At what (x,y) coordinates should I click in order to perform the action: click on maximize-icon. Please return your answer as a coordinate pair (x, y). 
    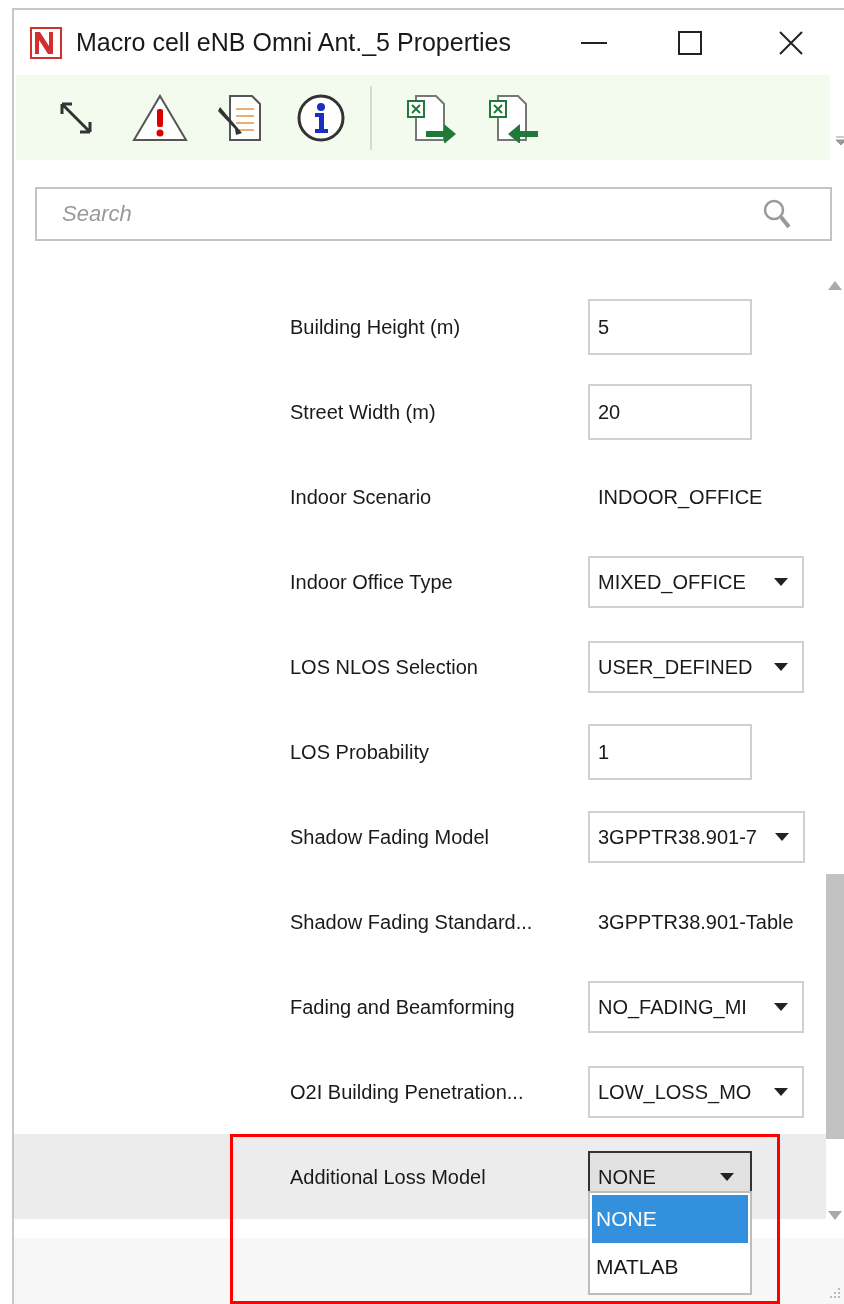
    Looking at the image, I should click on (689, 42).